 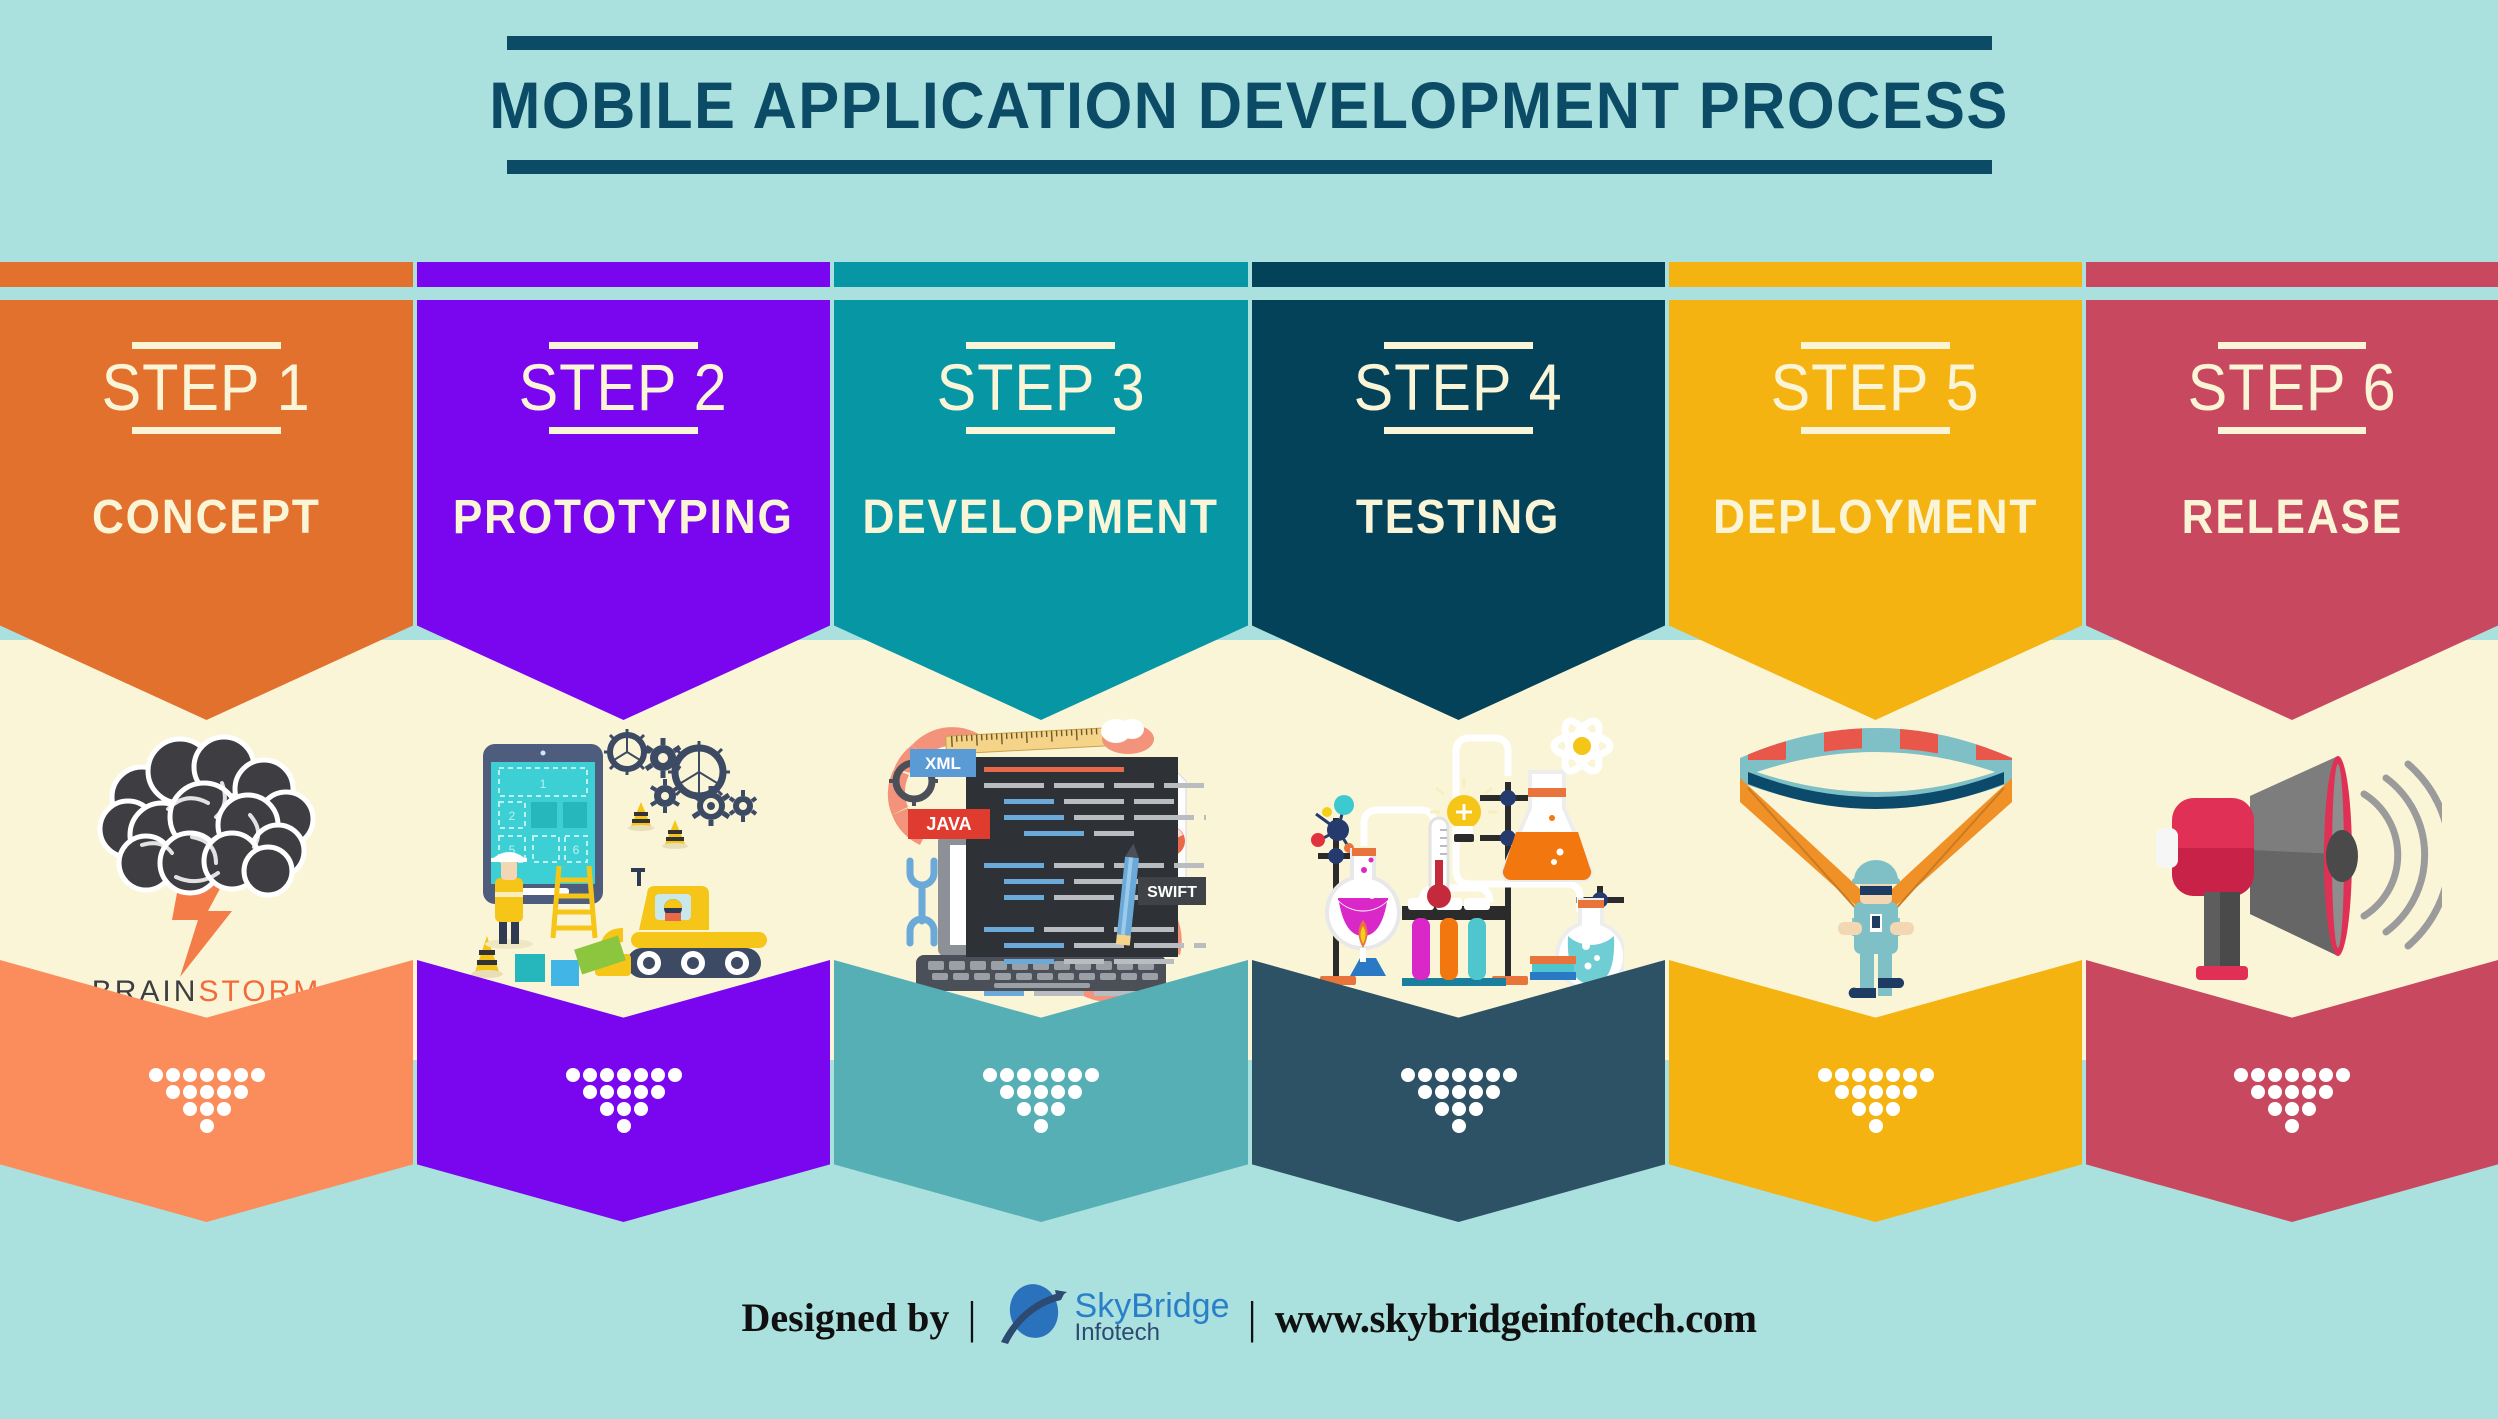 What do you see at coordinates (1875, 510) in the screenshot?
I see `step-header-5: STEP 5 DEPLOYMENT` at bounding box center [1875, 510].